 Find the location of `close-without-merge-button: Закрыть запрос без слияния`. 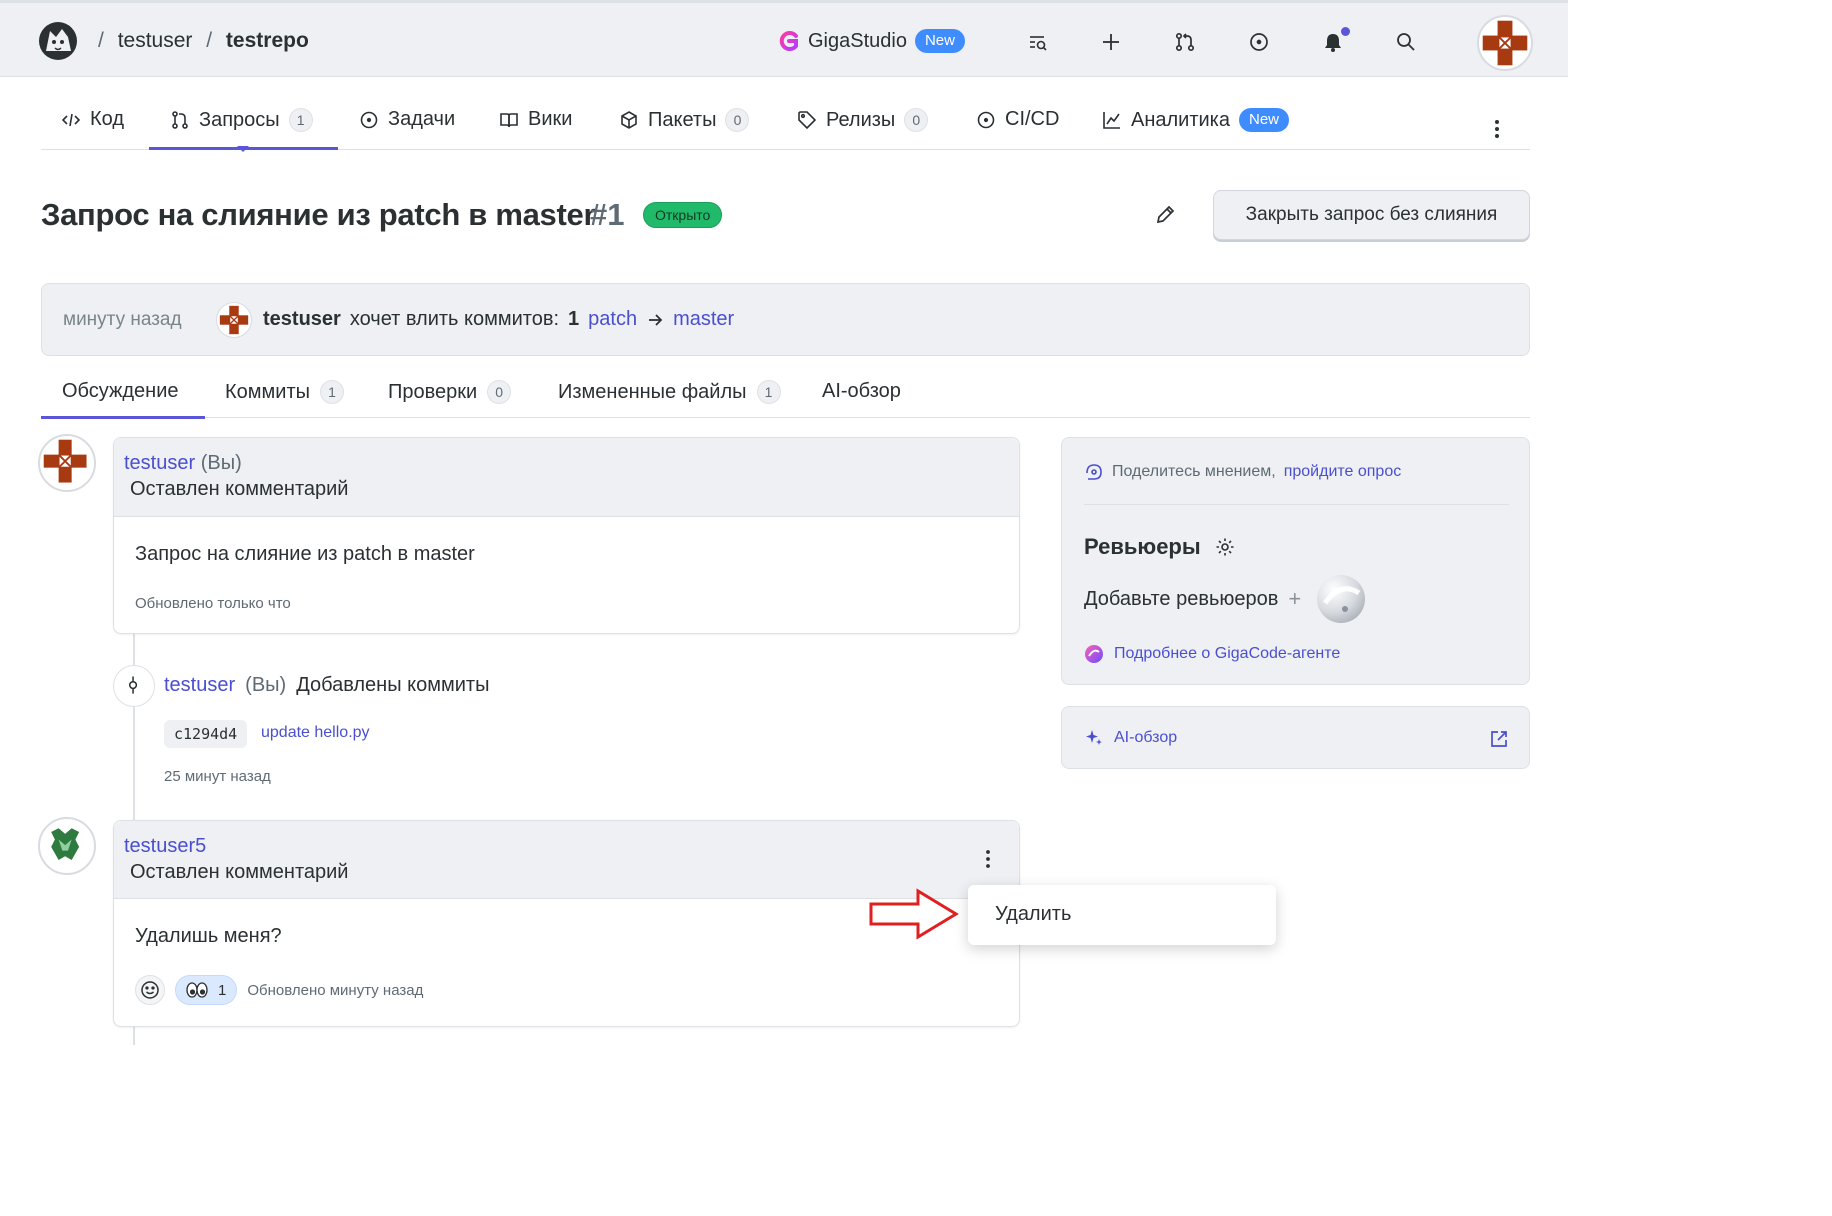

close-without-merge-button: Закрыть запрос без слияния is located at coordinates (1371, 215).